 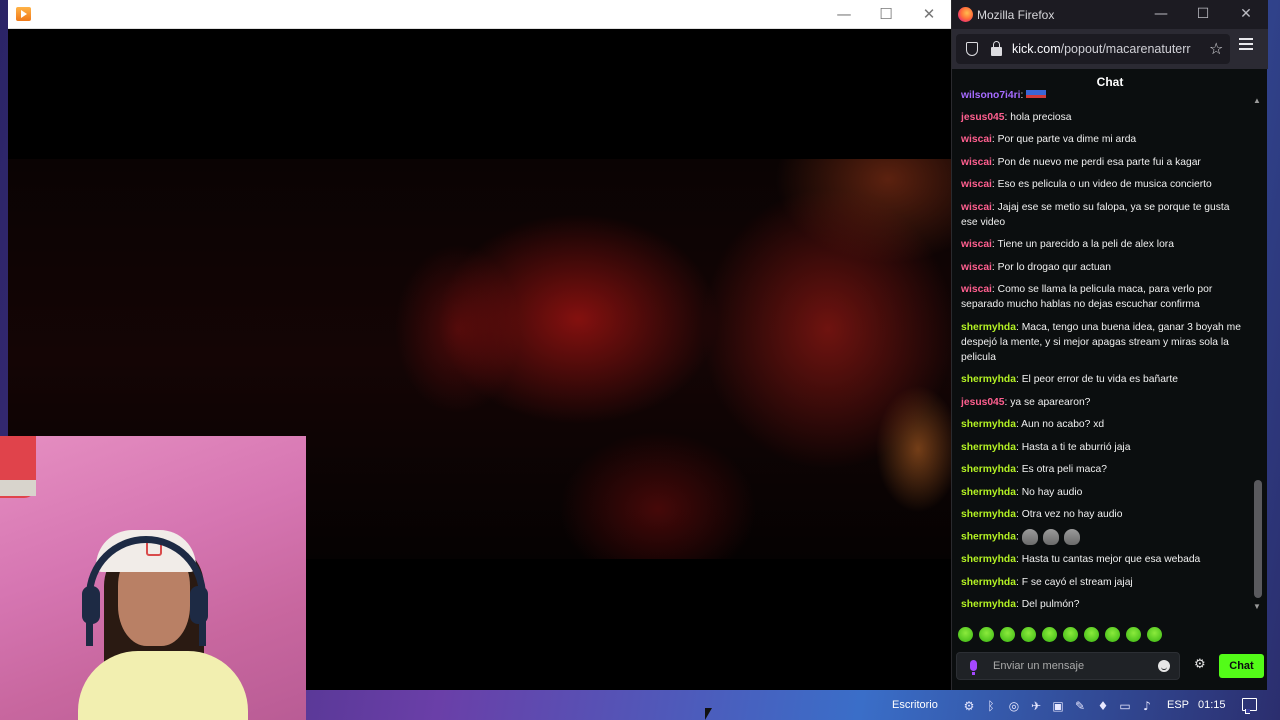 What do you see at coordinates (1014, 706) in the screenshot?
I see `tray-app-icon: ◎` at bounding box center [1014, 706].